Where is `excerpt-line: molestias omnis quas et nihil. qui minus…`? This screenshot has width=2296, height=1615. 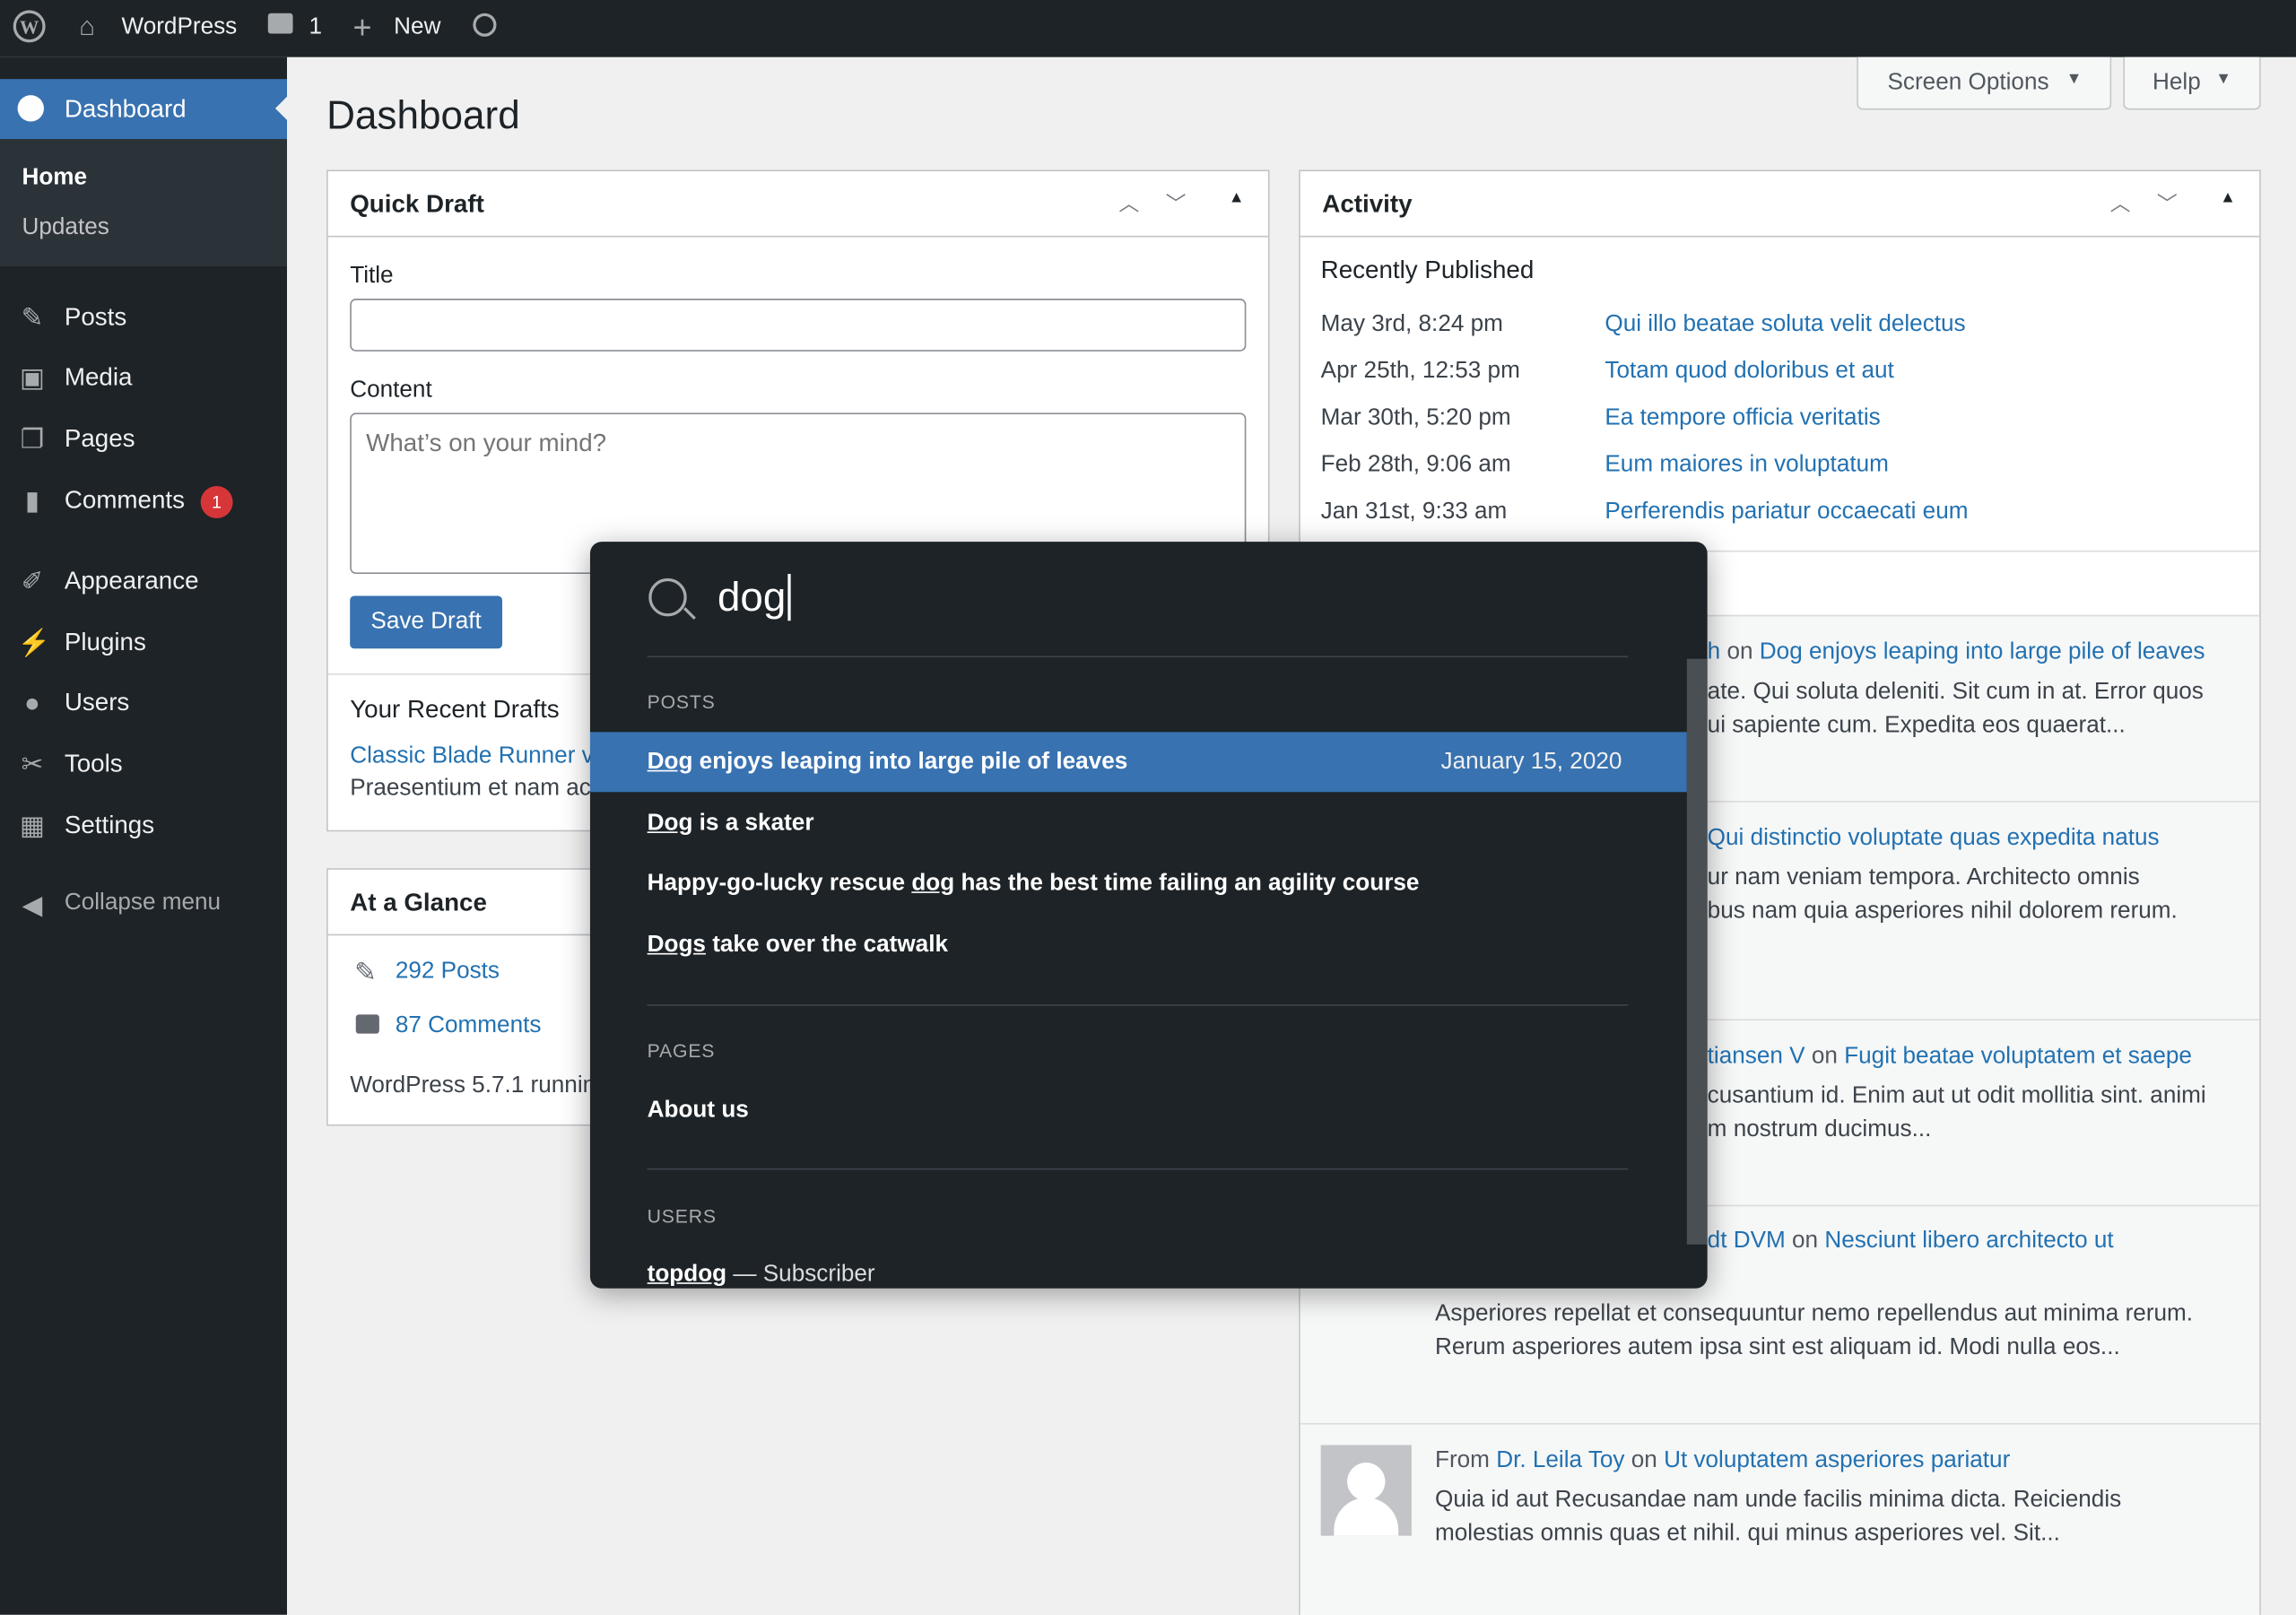 excerpt-line: molestias omnis quas et nihil. qui minus… is located at coordinates (1747, 1534).